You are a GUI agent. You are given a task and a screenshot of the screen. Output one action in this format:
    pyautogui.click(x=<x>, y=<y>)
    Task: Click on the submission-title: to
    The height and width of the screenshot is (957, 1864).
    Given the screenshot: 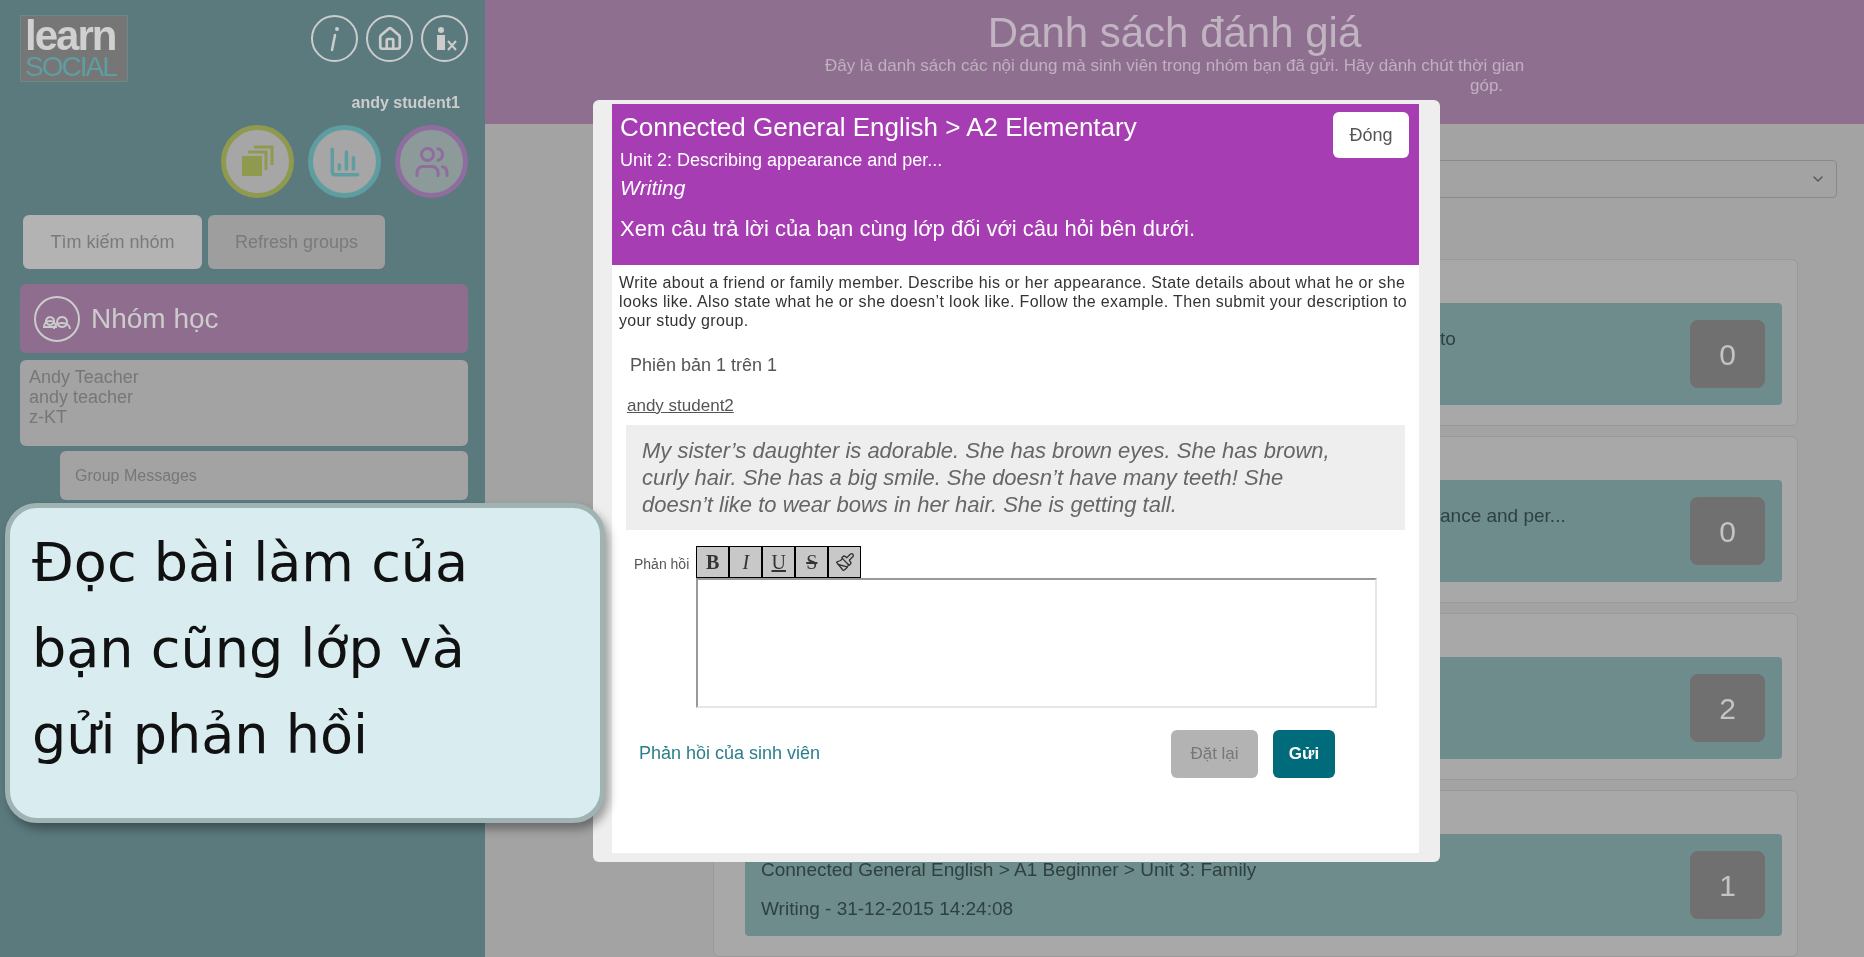 What is the action you would take?
    pyautogui.click(x=1448, y=339)
    